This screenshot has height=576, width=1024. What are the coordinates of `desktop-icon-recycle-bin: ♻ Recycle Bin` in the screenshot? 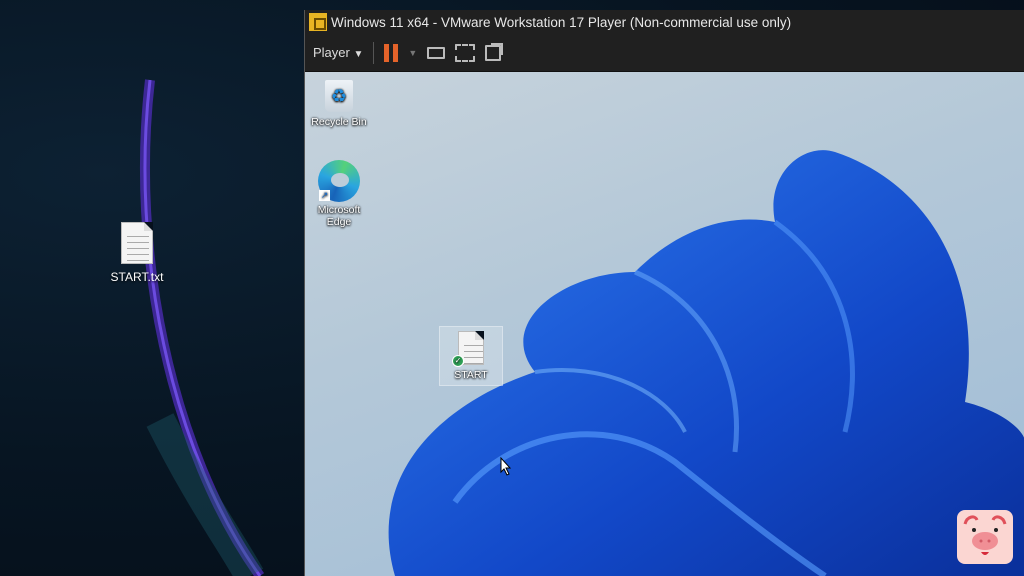 It's located at (339, 104).